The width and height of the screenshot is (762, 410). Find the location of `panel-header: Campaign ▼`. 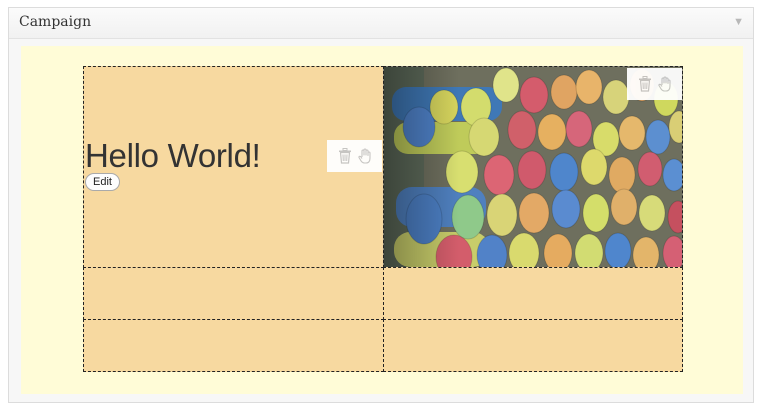

panel-header: Campaign ▼ is located at coordinates (381, 23).